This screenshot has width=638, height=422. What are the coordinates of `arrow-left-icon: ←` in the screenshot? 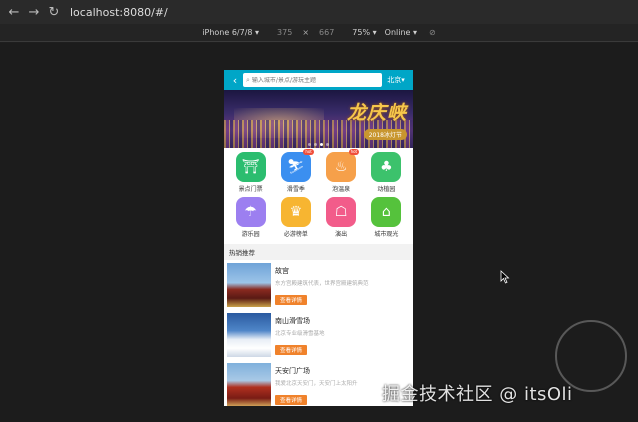 It's located at (14, 12).